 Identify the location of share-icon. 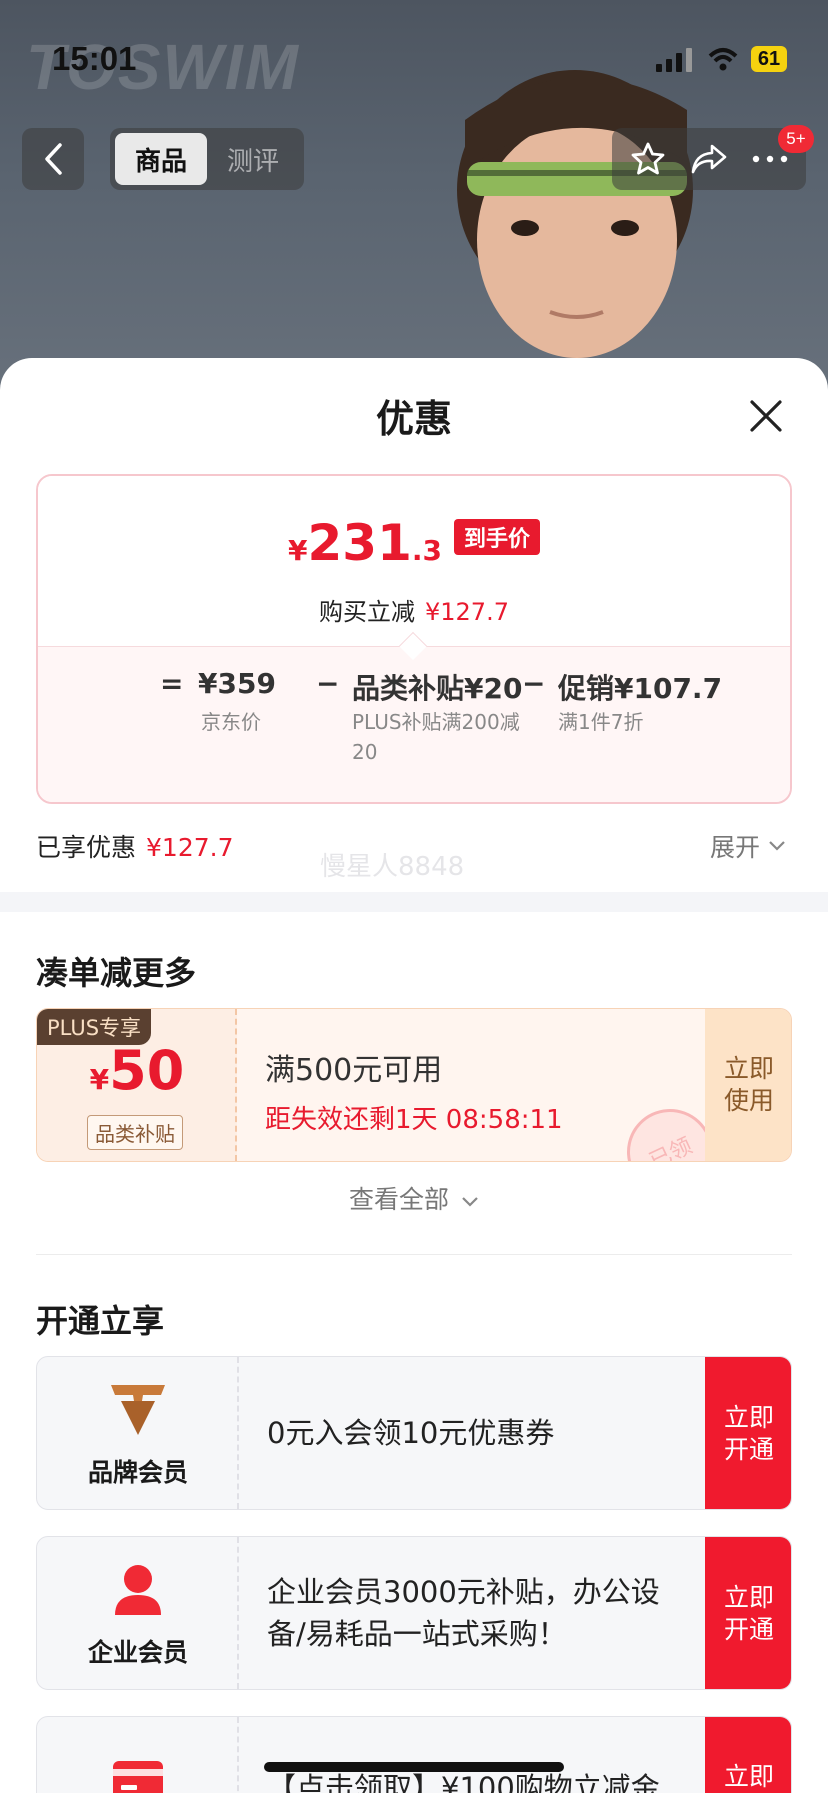
(709, 159).